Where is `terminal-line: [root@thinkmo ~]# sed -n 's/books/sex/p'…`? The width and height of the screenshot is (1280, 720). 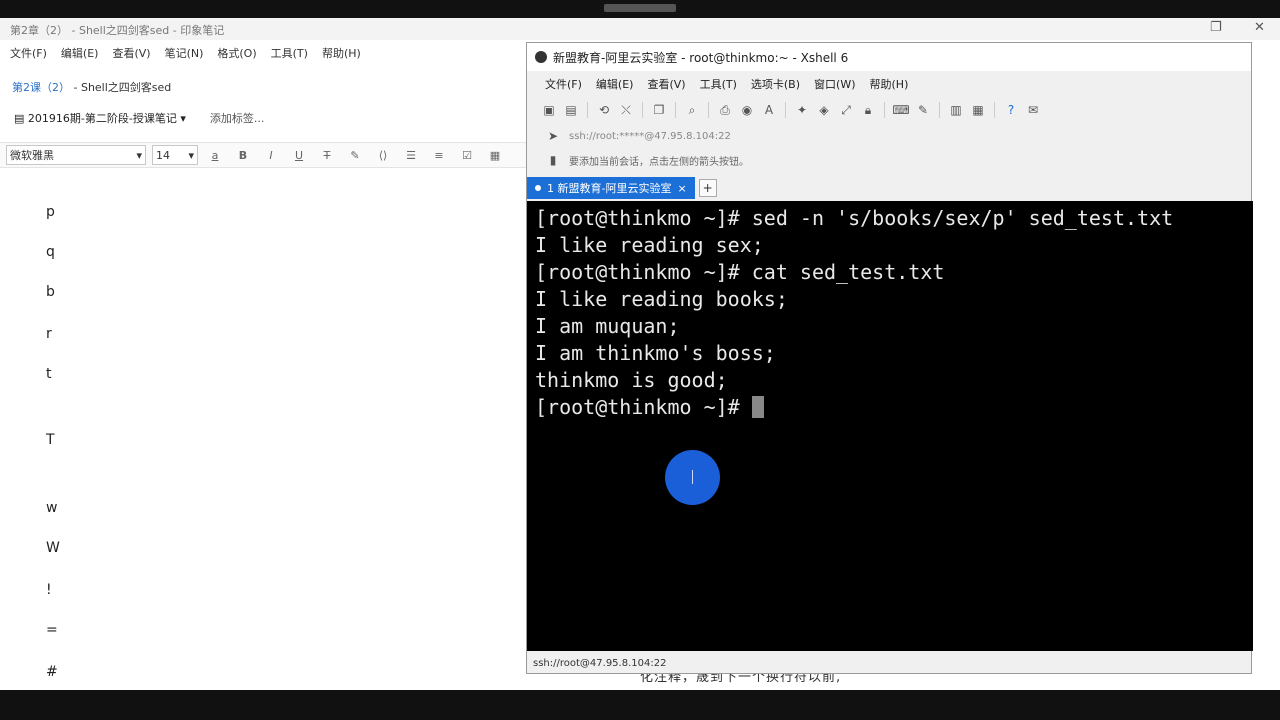
terminal-line: [root@thinkmo ~]# sed -n 's/books/sex/p'… is located at coordinates (854, 218).